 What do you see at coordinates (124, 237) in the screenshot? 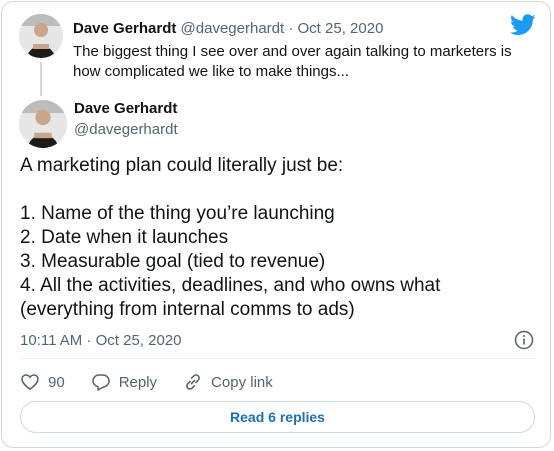
I see `tweet-line: 2. Date when it launches` at bounding box center [124, 237].